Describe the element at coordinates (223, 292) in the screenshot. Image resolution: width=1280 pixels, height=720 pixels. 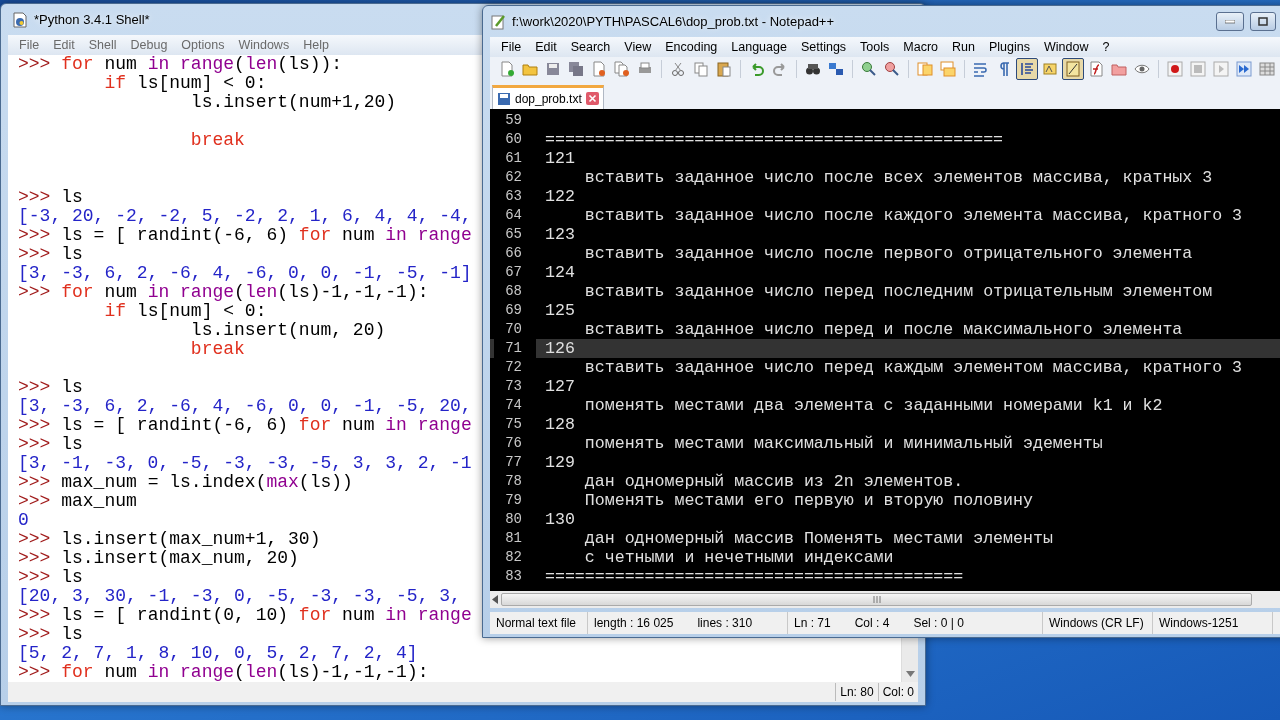
I see `code-line: >>> for num in range(len(ls)-1,-1,-1):` at that location.